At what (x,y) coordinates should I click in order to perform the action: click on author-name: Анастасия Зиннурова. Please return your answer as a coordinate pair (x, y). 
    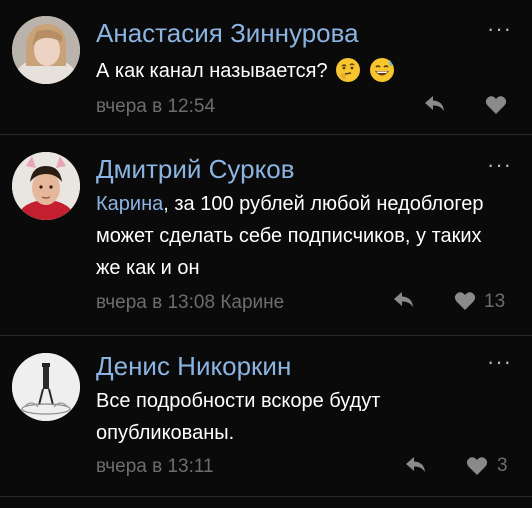
    Looking at the image, I should click on (227, 33).